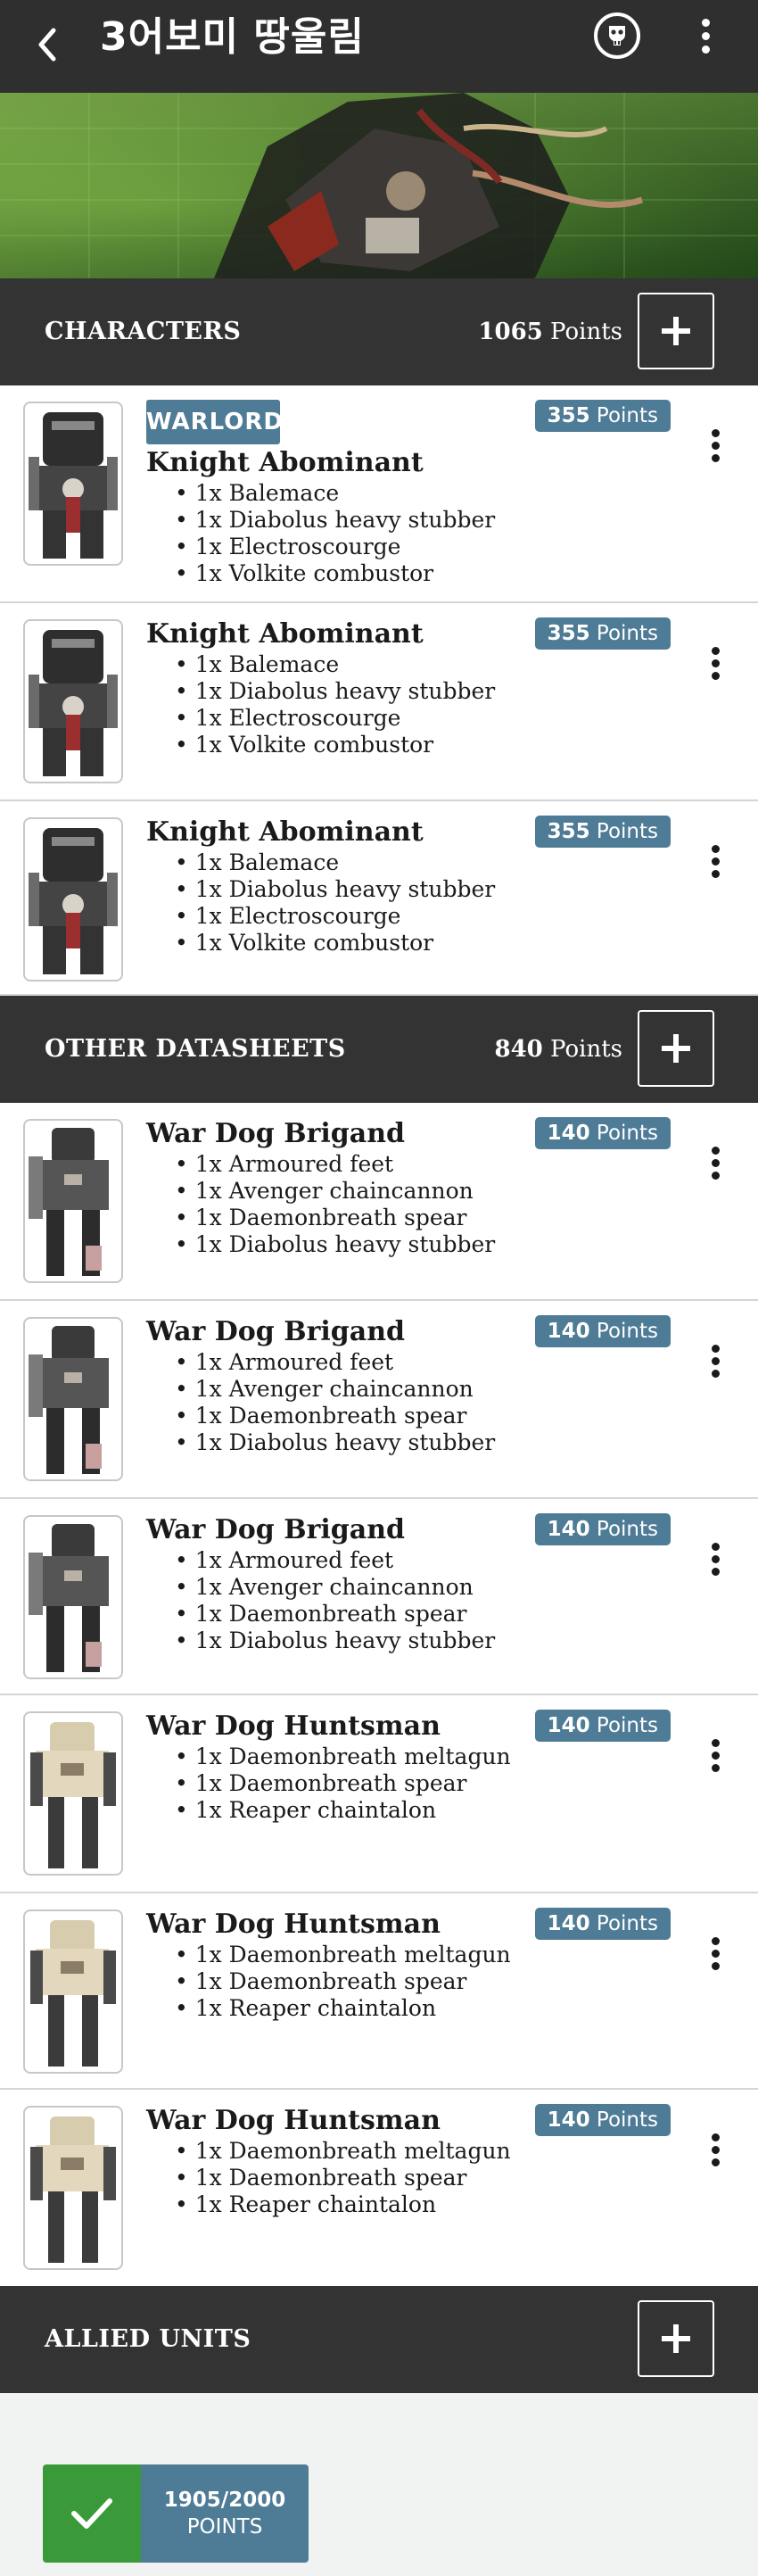 This screenshot has width=758, height=2576. Describe the element at coordinates (224, 2527) in the screenshot. I see `points-total-label: POINTS` at that location.